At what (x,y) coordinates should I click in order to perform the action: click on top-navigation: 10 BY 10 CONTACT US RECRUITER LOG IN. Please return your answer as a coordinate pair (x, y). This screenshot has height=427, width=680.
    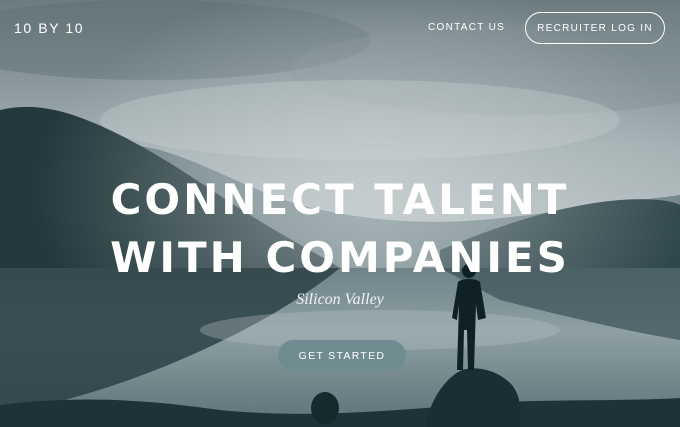
    Looking at the image, I should click on (340, 28).